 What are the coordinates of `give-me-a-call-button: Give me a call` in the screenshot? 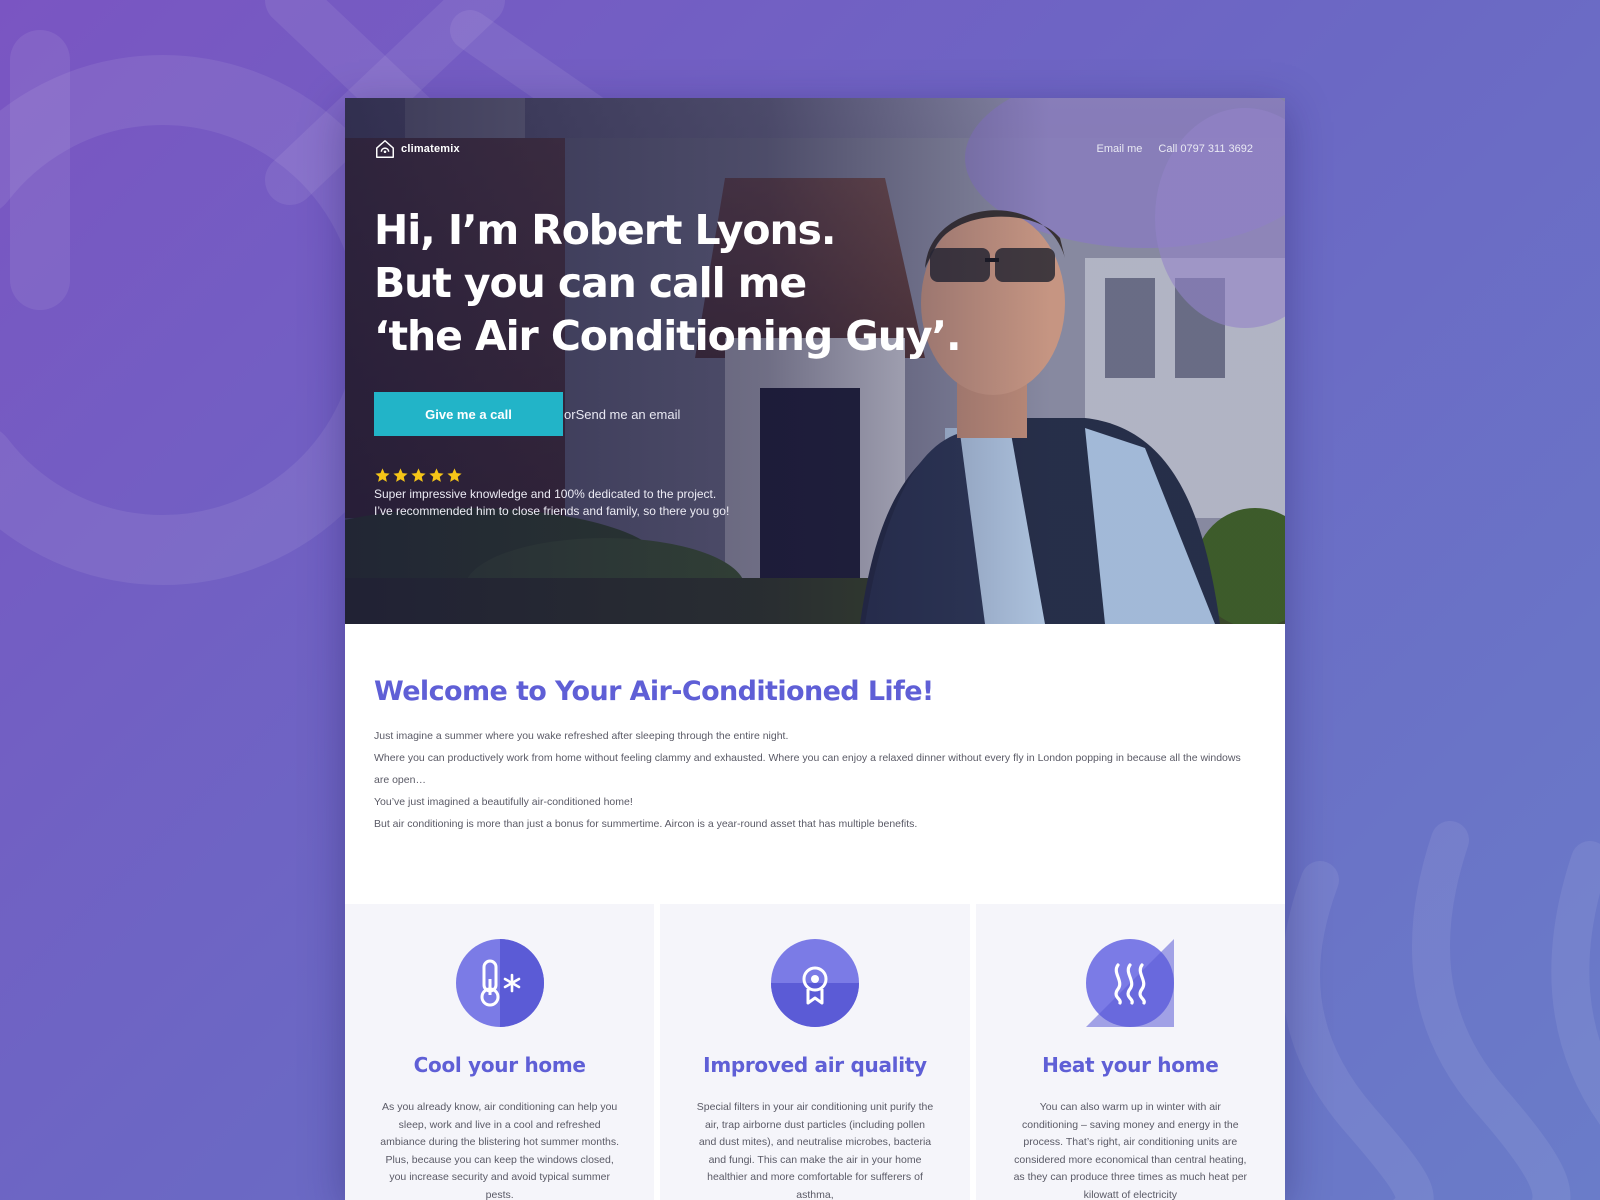 It's located at (468, 414).